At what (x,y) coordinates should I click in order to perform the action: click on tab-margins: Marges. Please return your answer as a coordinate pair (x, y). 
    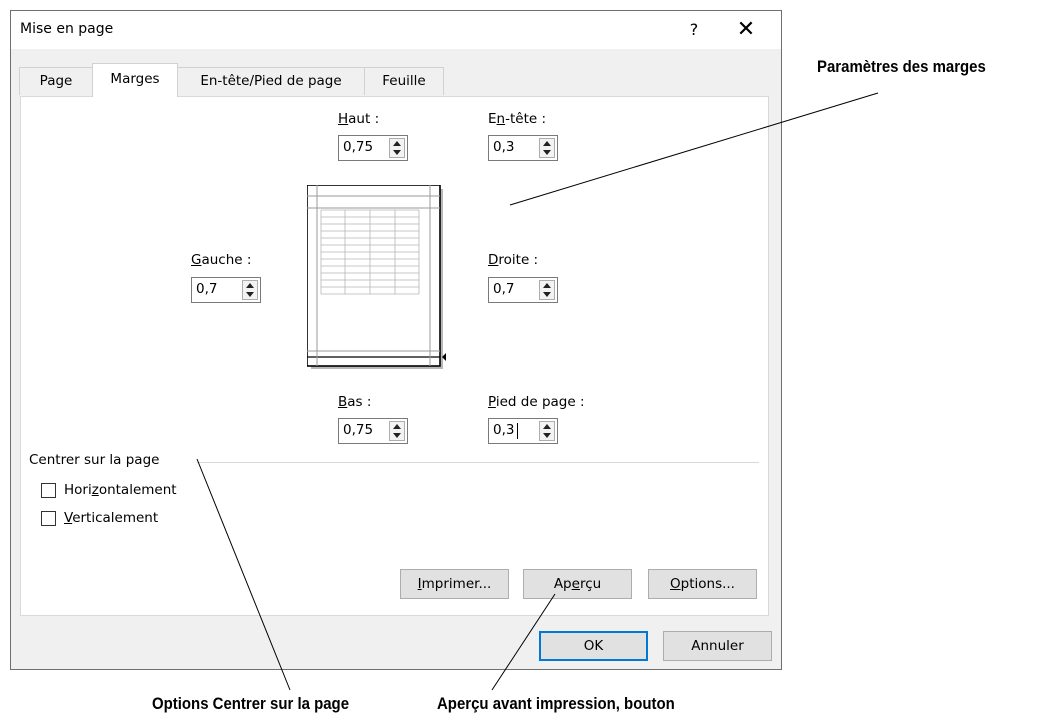
    Looking at the image, I should click on (135, 80).